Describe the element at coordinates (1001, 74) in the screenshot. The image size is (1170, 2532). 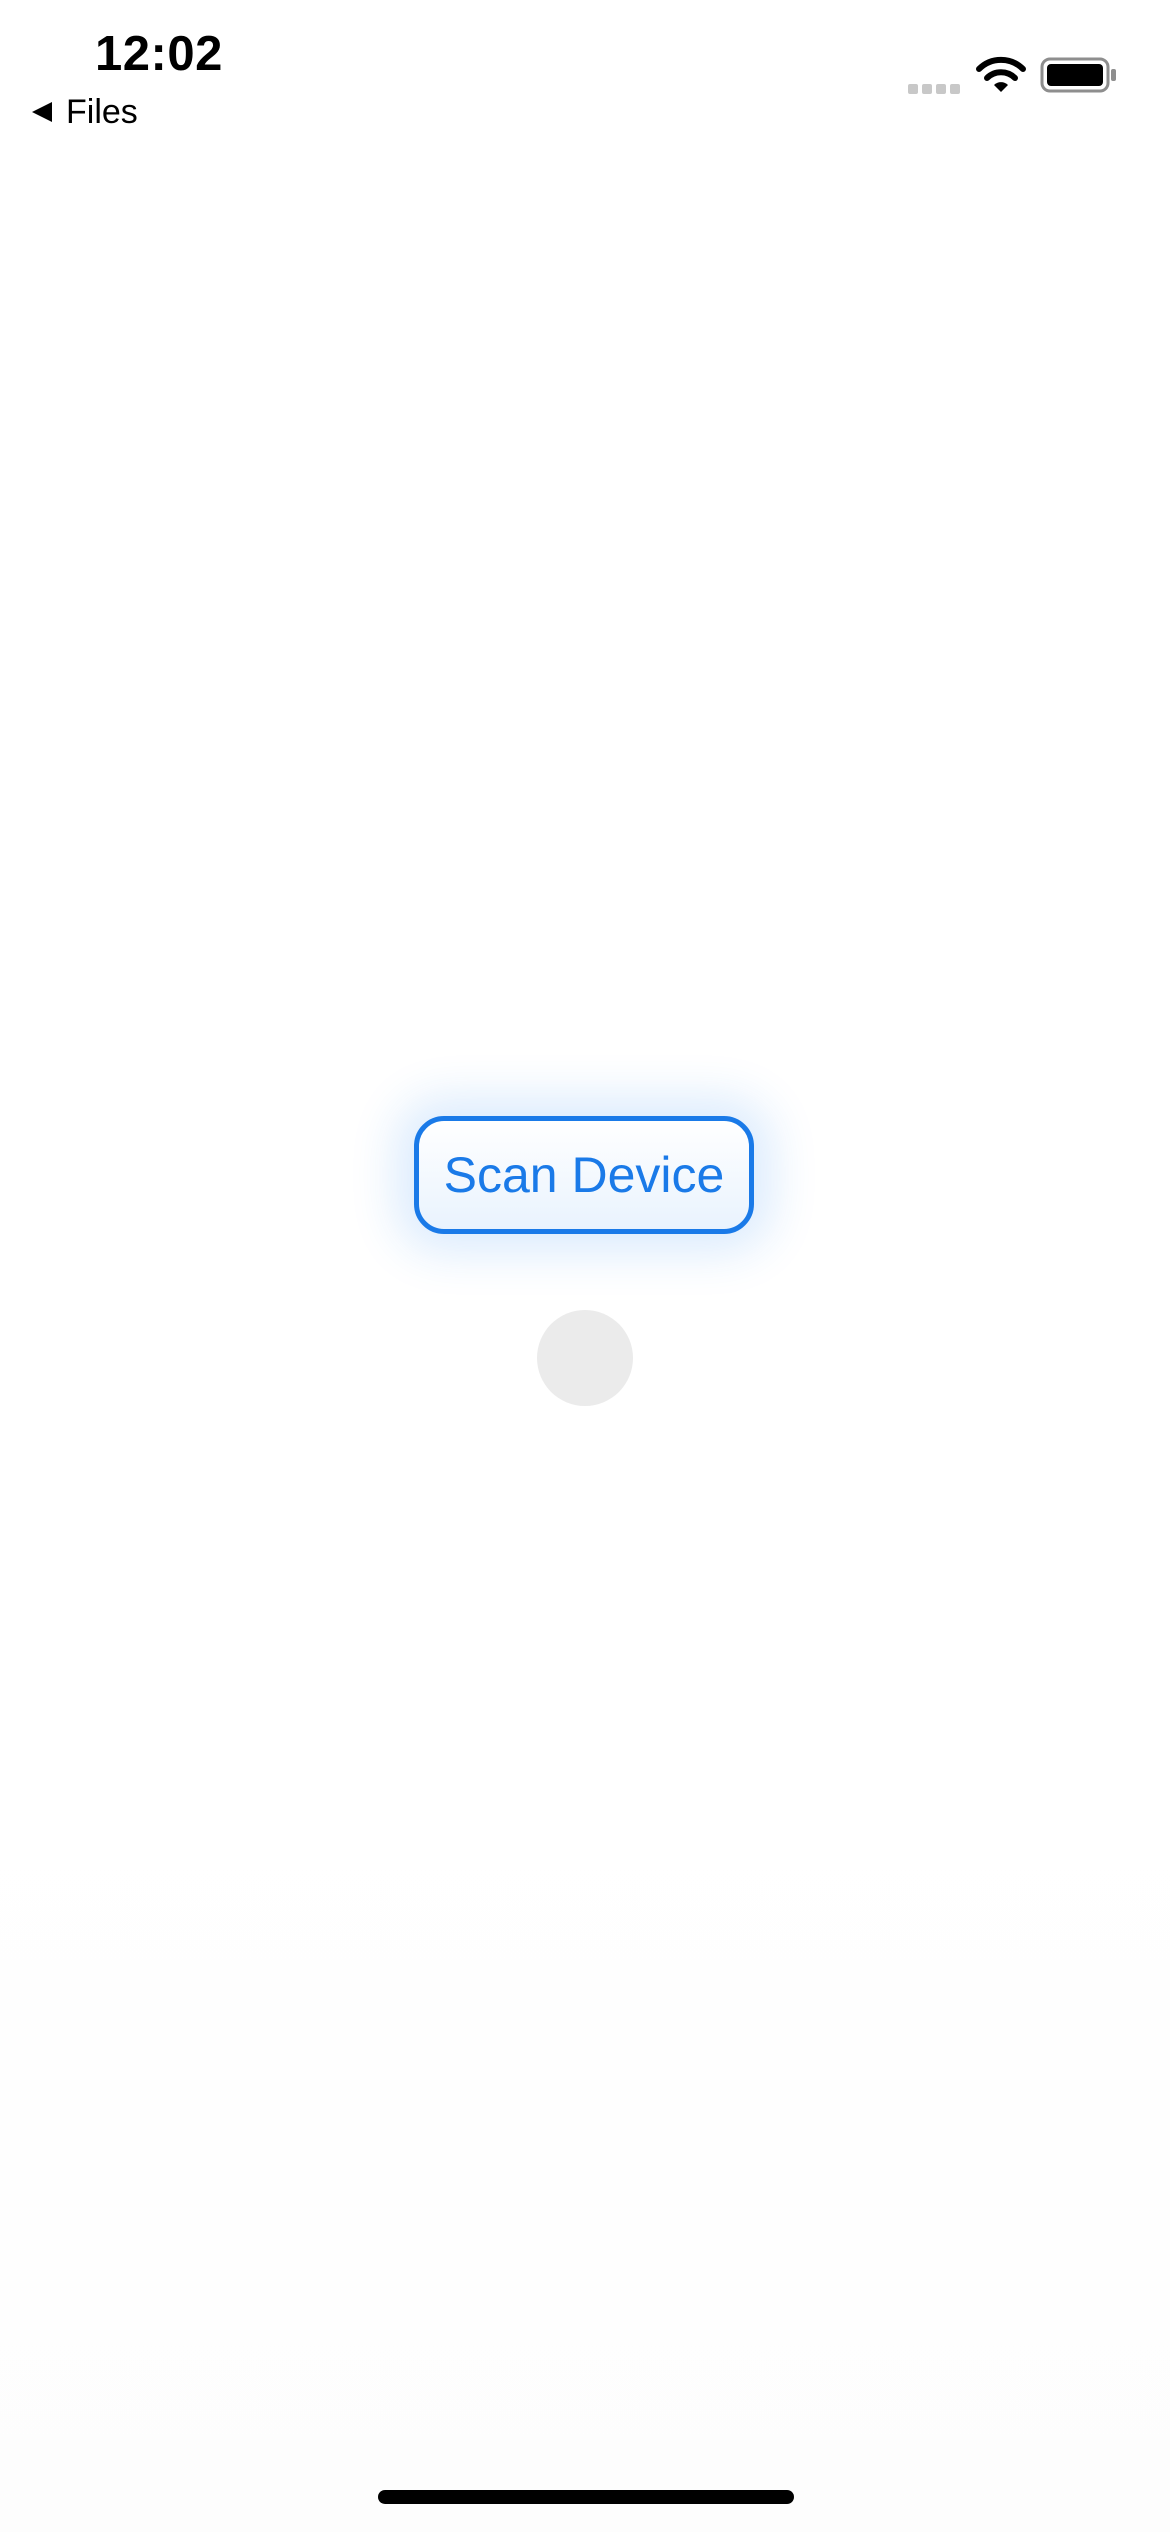
I see `wifi-icon` at that location.